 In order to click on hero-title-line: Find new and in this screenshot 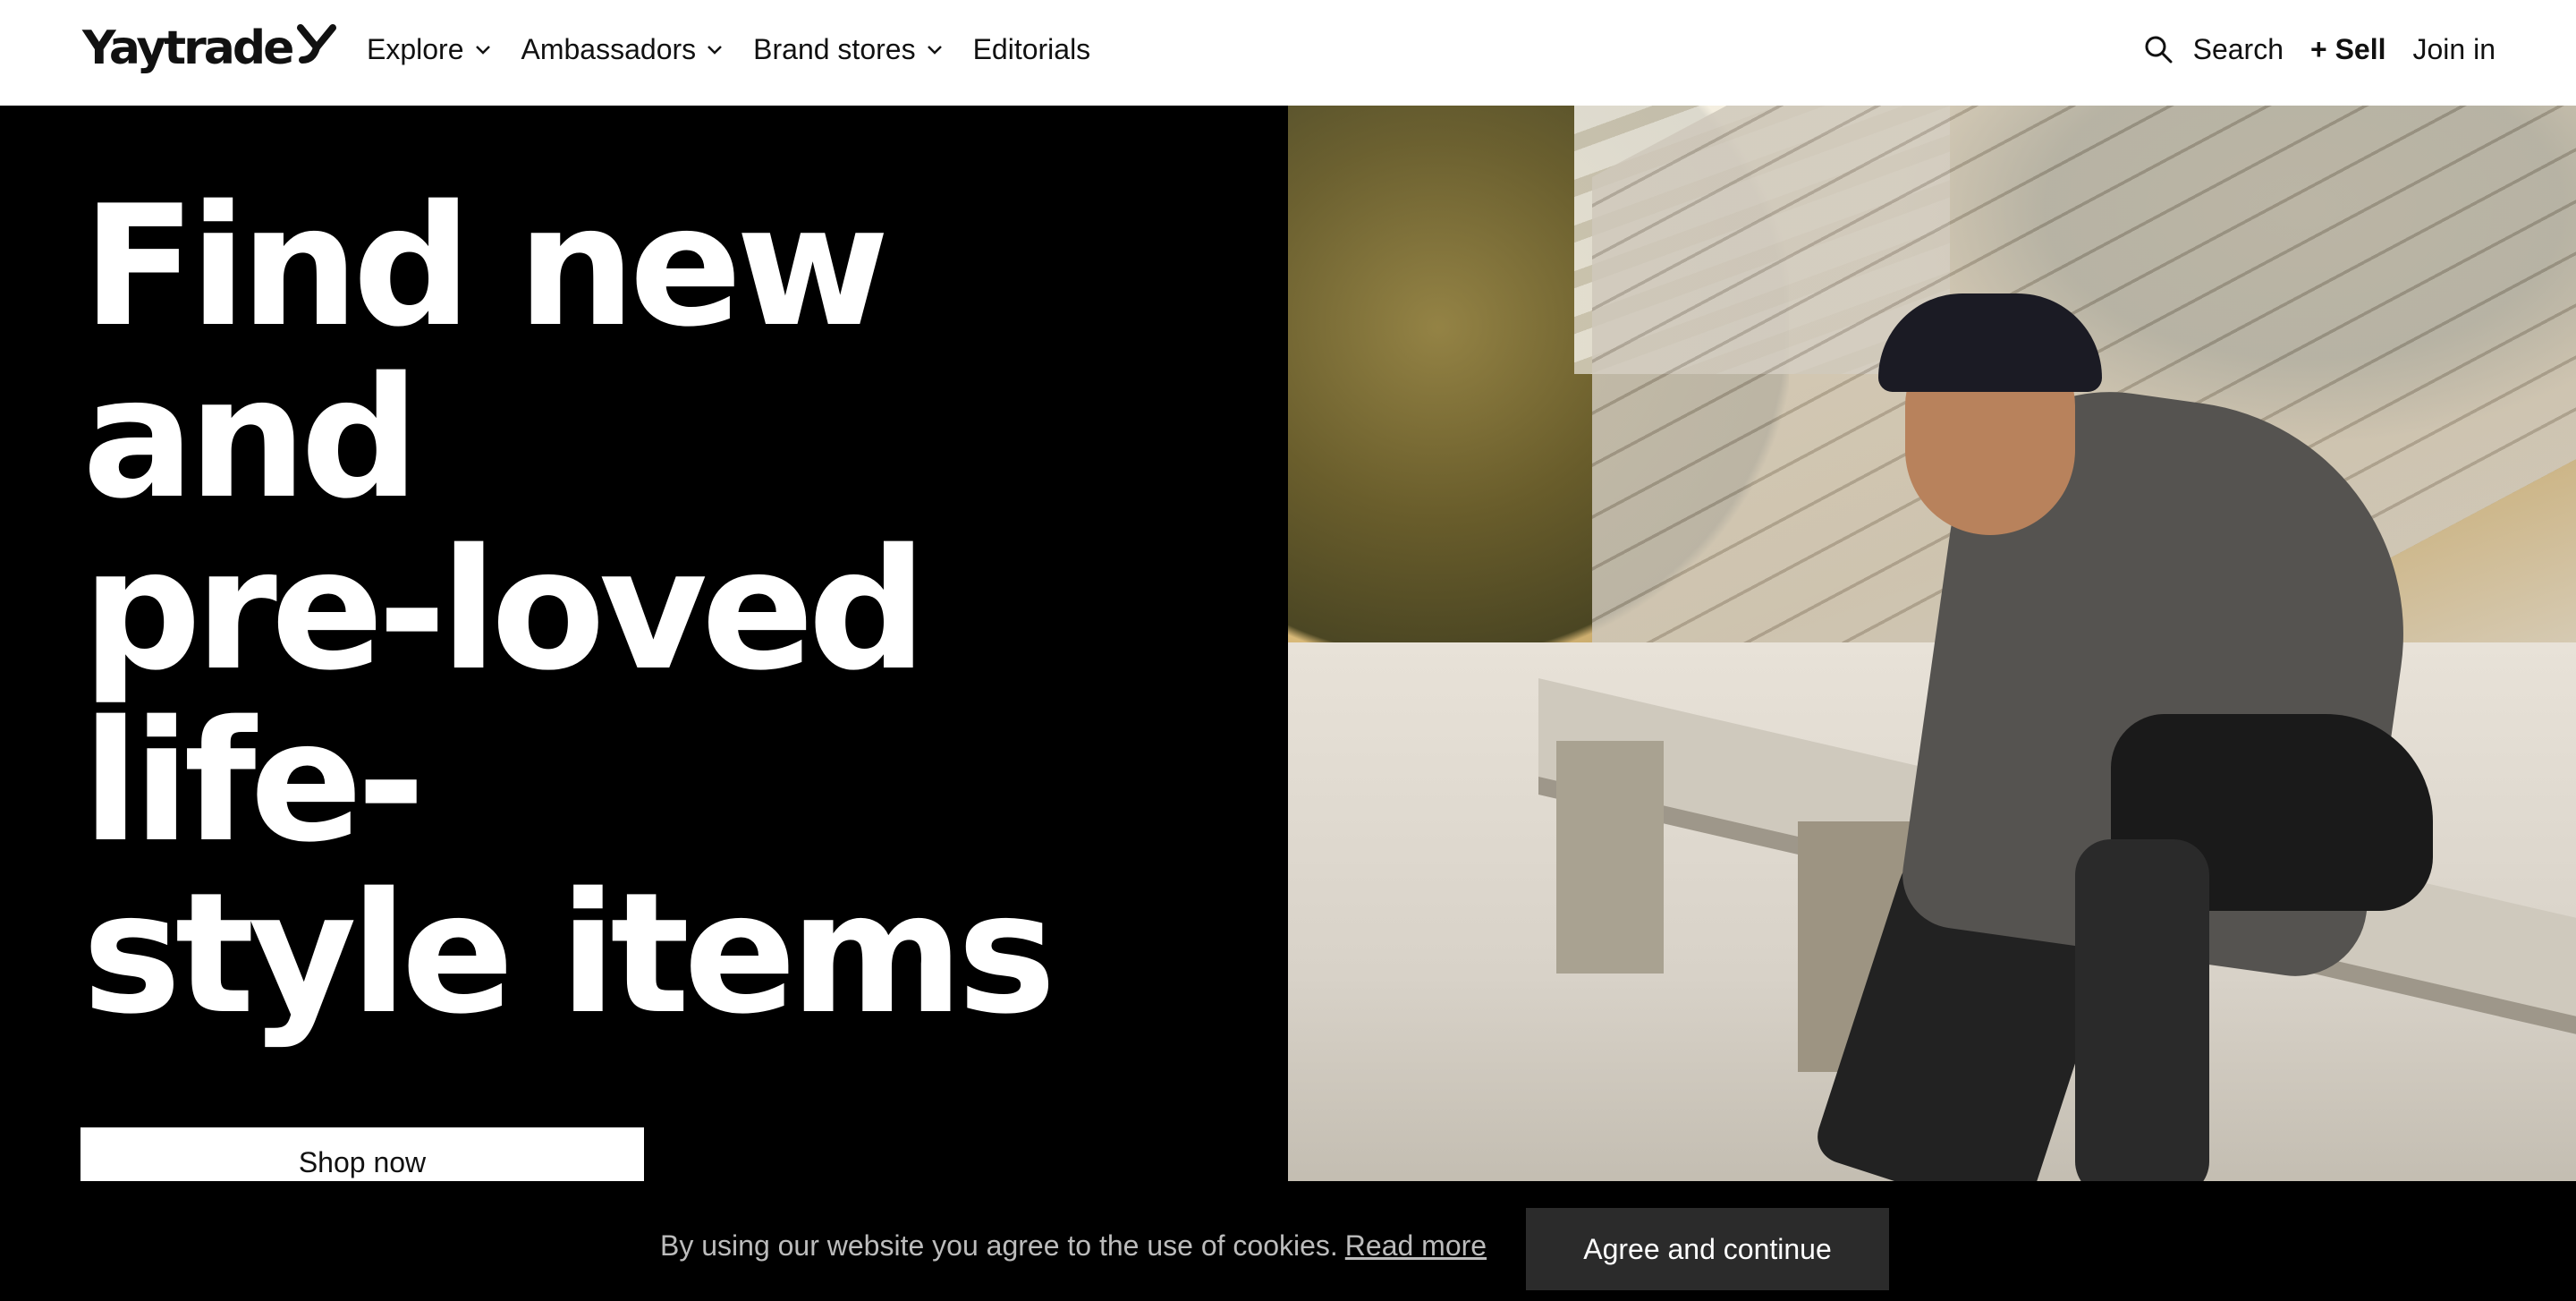, I will do `click(486, 352)`.